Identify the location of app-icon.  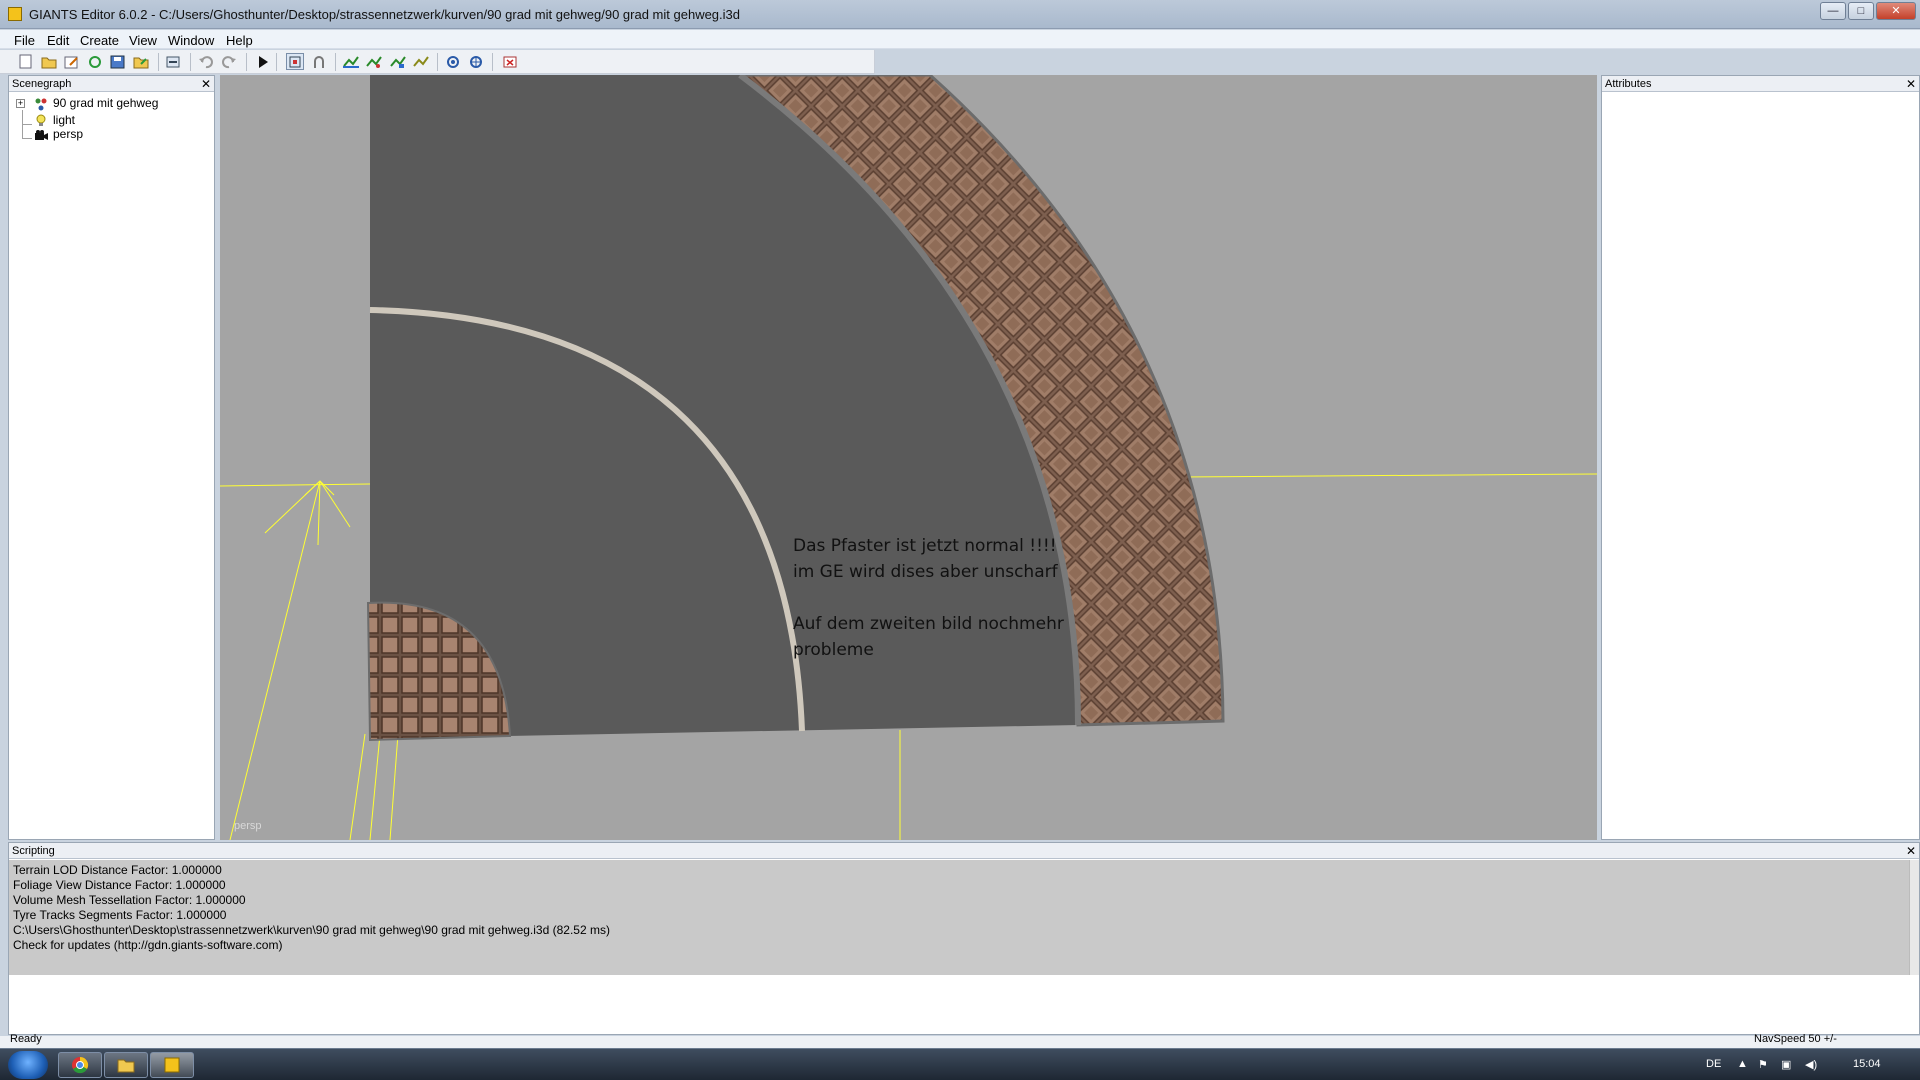
(15, 14).